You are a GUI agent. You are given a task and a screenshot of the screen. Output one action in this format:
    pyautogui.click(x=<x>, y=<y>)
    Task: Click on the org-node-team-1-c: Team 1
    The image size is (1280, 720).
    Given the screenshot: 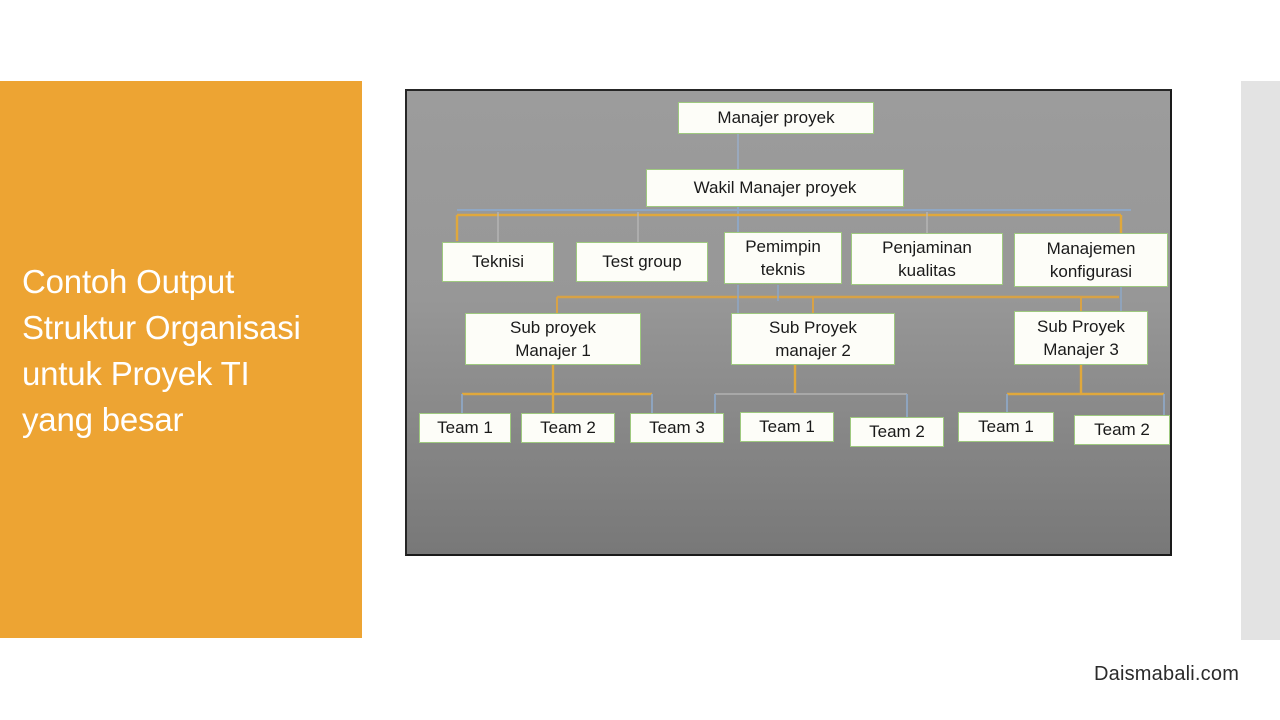 What is the action you would take?
    pyautogui.click(x=1006, y=427)
    